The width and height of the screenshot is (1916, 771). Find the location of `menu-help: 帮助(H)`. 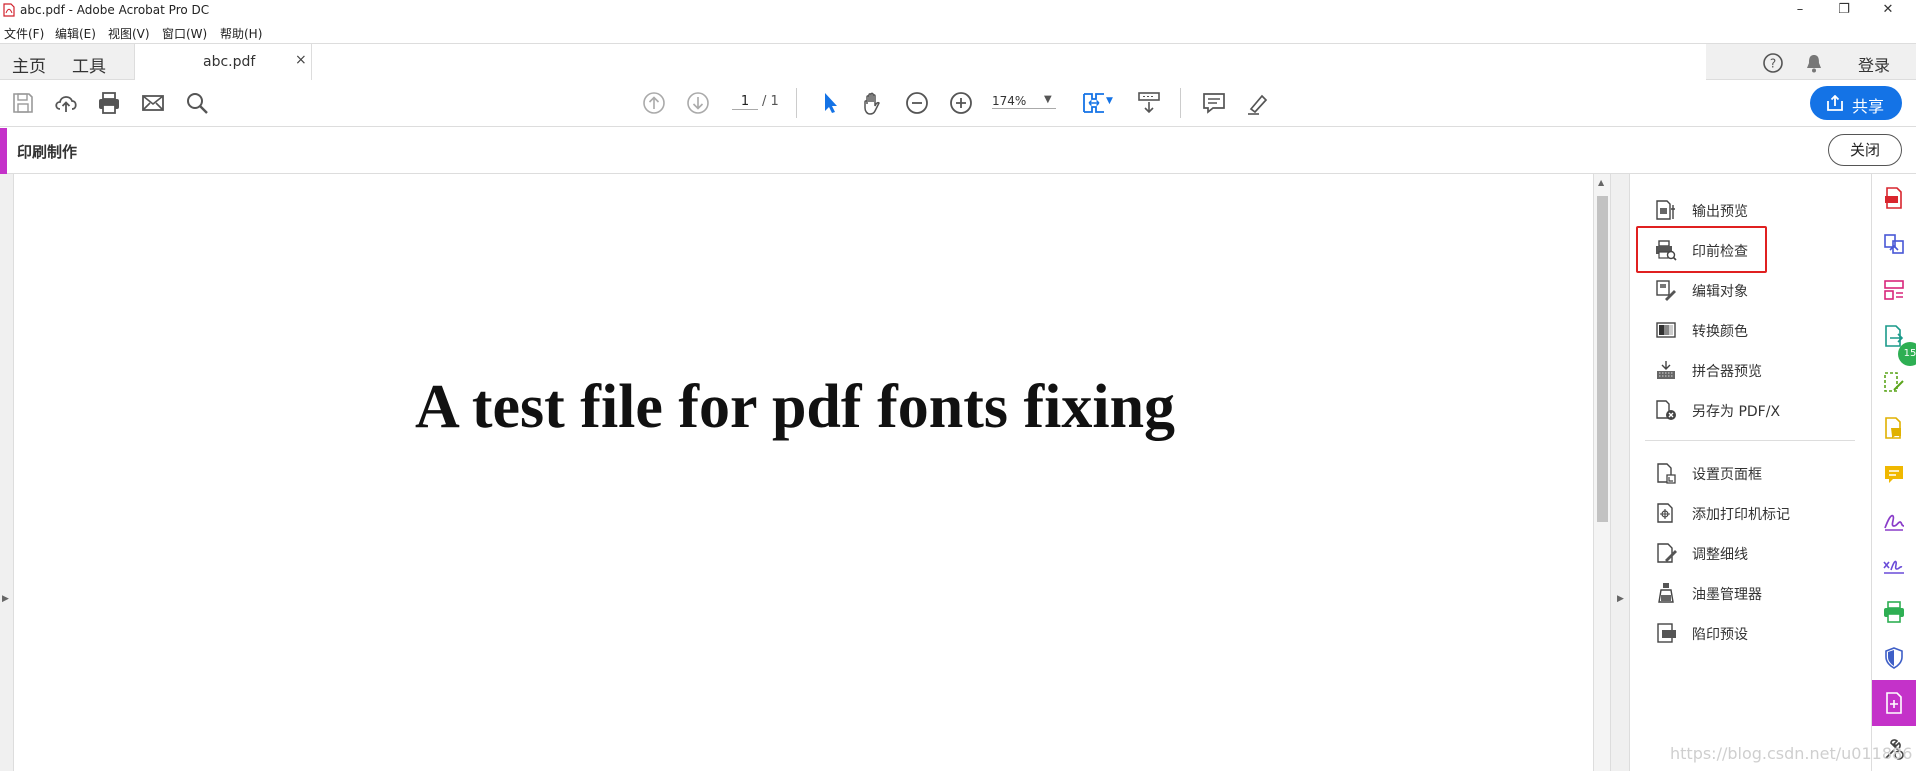

menu-help: 帮助(H) is located at coordinates (241, 33).